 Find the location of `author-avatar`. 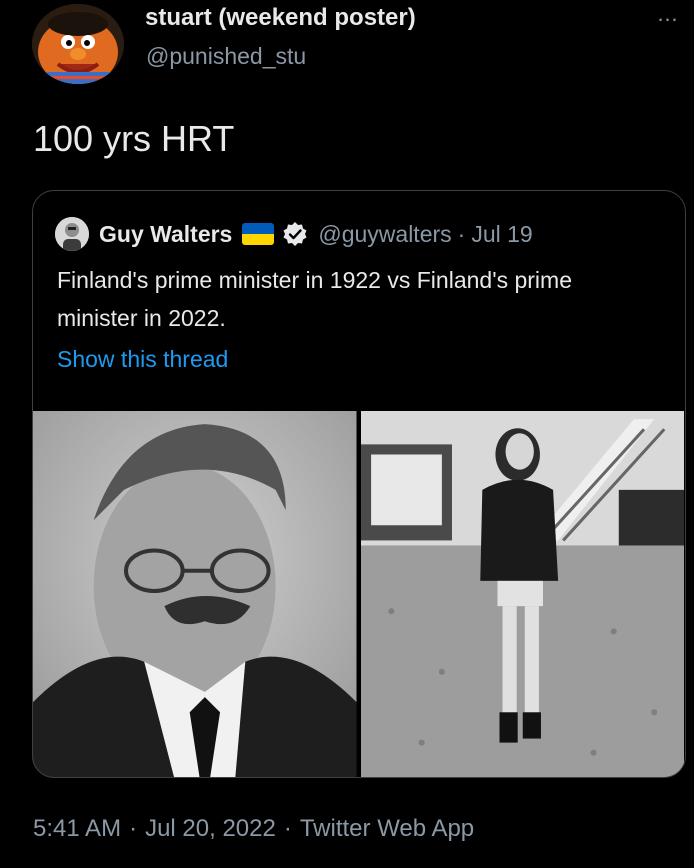

author-avatar is located at coordinates (78, 44).